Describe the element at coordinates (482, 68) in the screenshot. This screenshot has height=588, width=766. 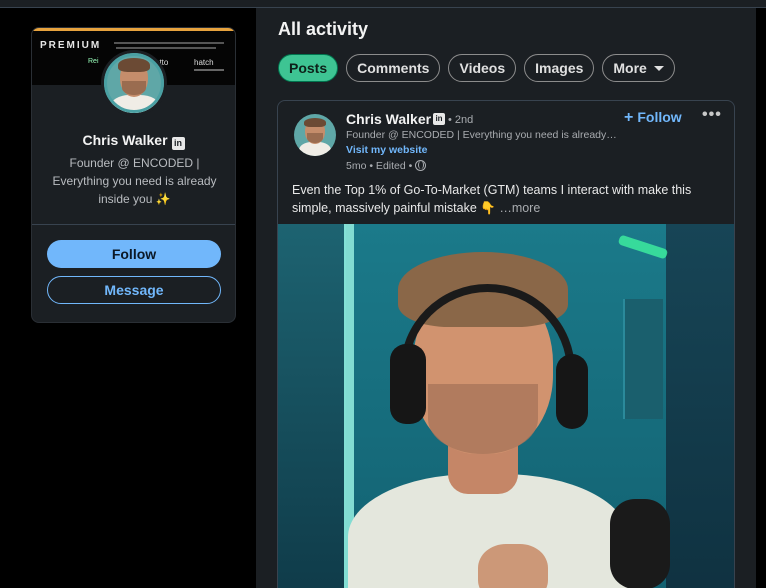
I see `tab-videos: Videos` at that location.